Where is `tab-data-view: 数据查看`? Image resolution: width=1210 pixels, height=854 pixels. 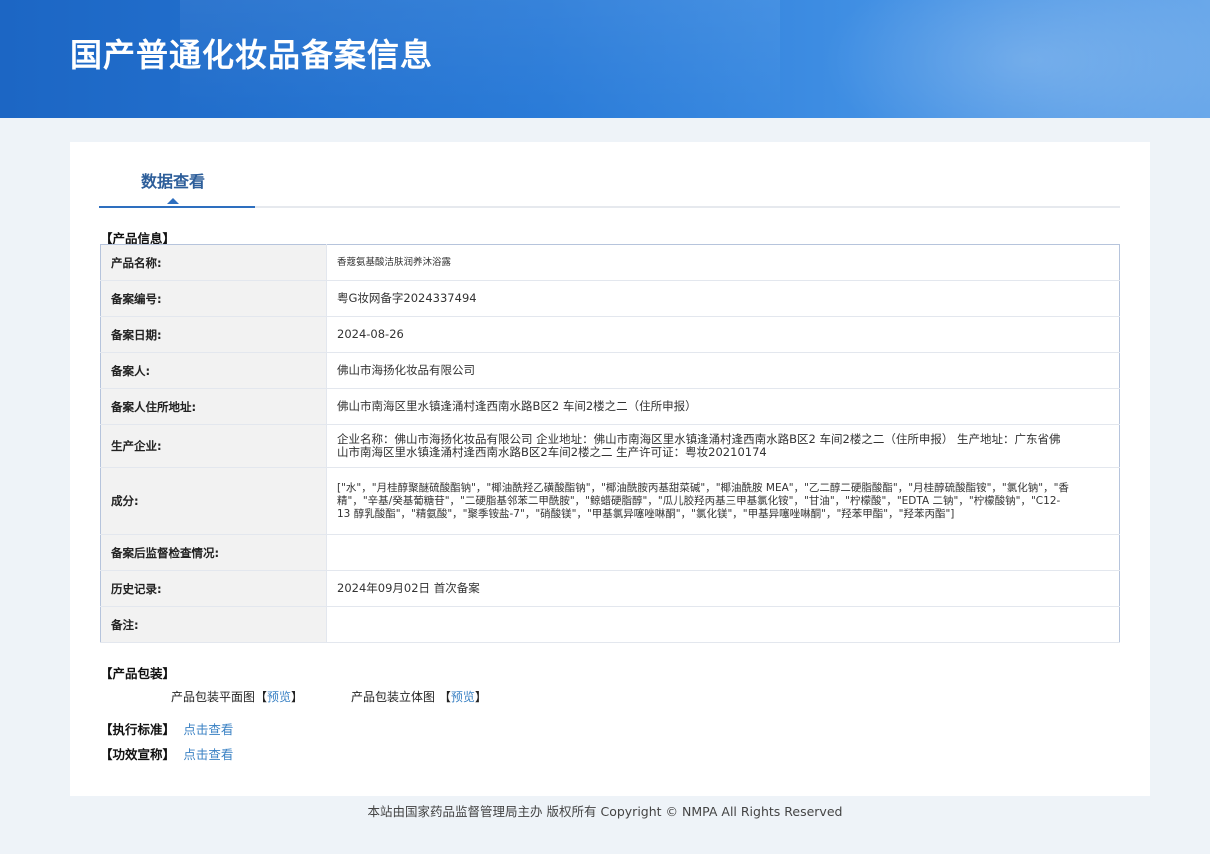 tab-data-view: 数据查看 is located at coordinates (177, 175).